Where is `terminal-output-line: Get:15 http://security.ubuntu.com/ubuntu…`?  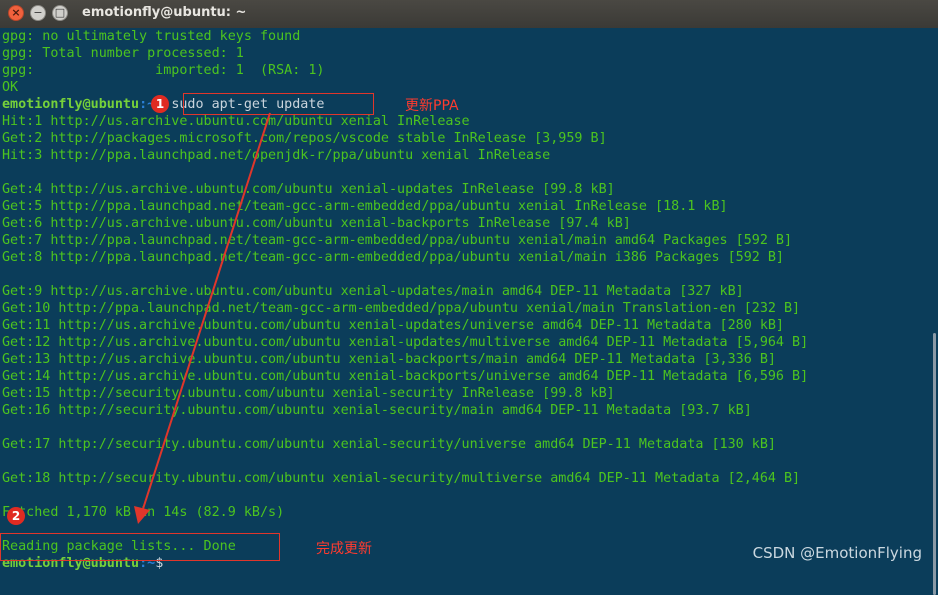 terminal-output-line: Get:15 http://security.ubuntu.com/ubuntu… is located at coordinates (308, 393).